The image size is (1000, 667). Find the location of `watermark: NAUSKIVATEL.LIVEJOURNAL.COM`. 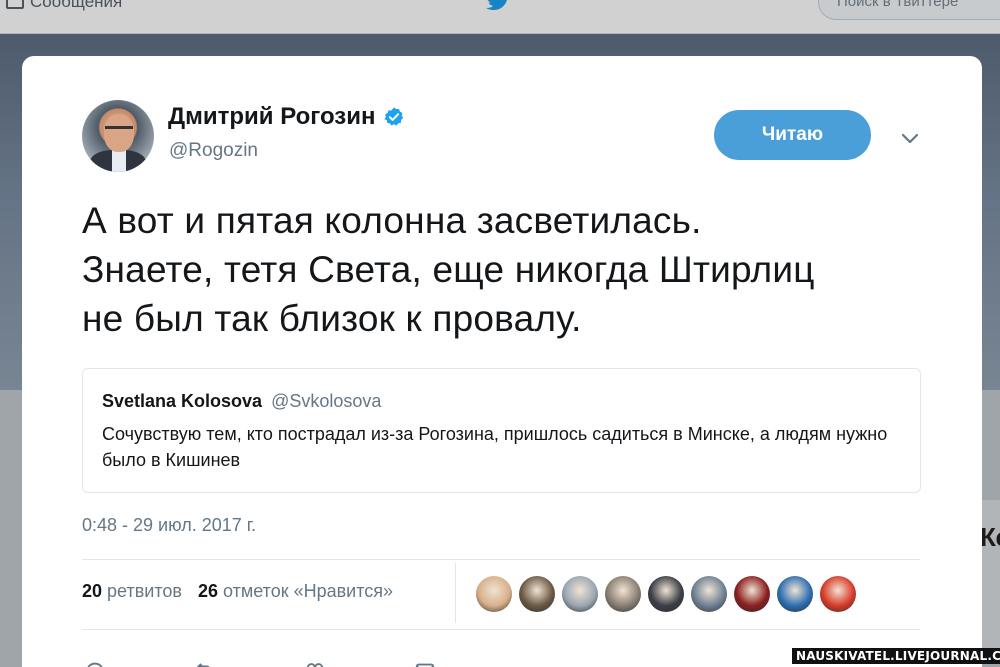

watermark: NAUSKIVATEL.LIVEJOURNAL.COM is located at coordinates (896, 656).